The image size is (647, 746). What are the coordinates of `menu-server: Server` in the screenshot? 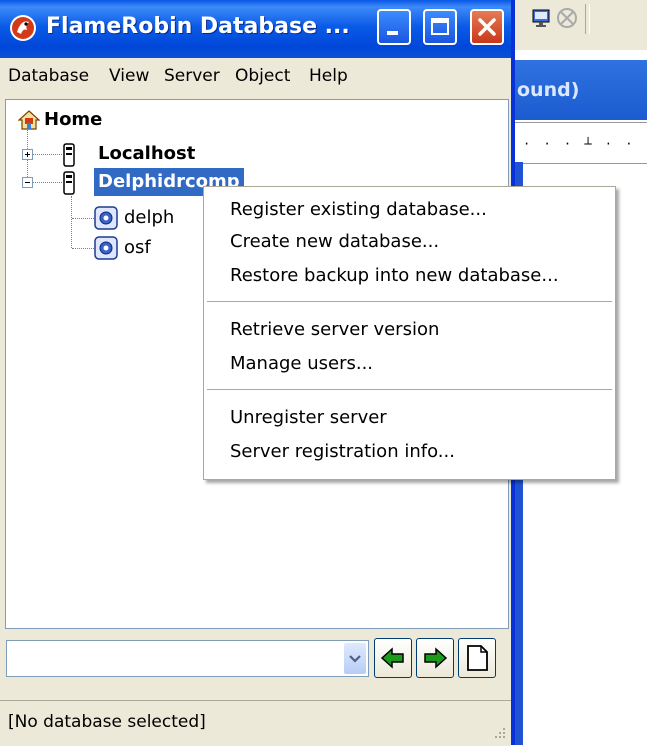 It's located at (192, 76).